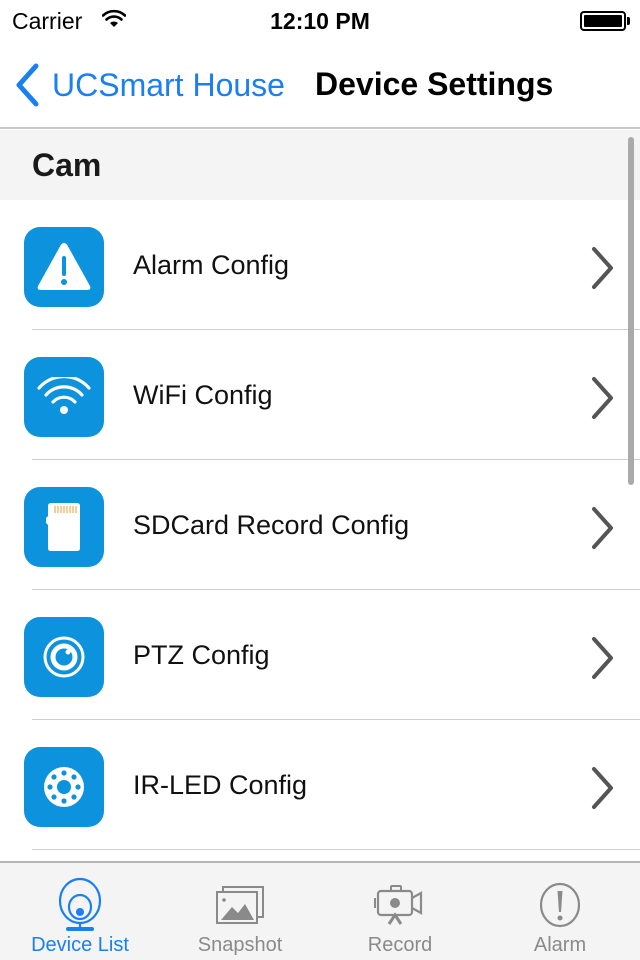 Image resolution: width=640 pixels, height=960 pixels. I want to click on video-camera-icon, so click(400, 905).